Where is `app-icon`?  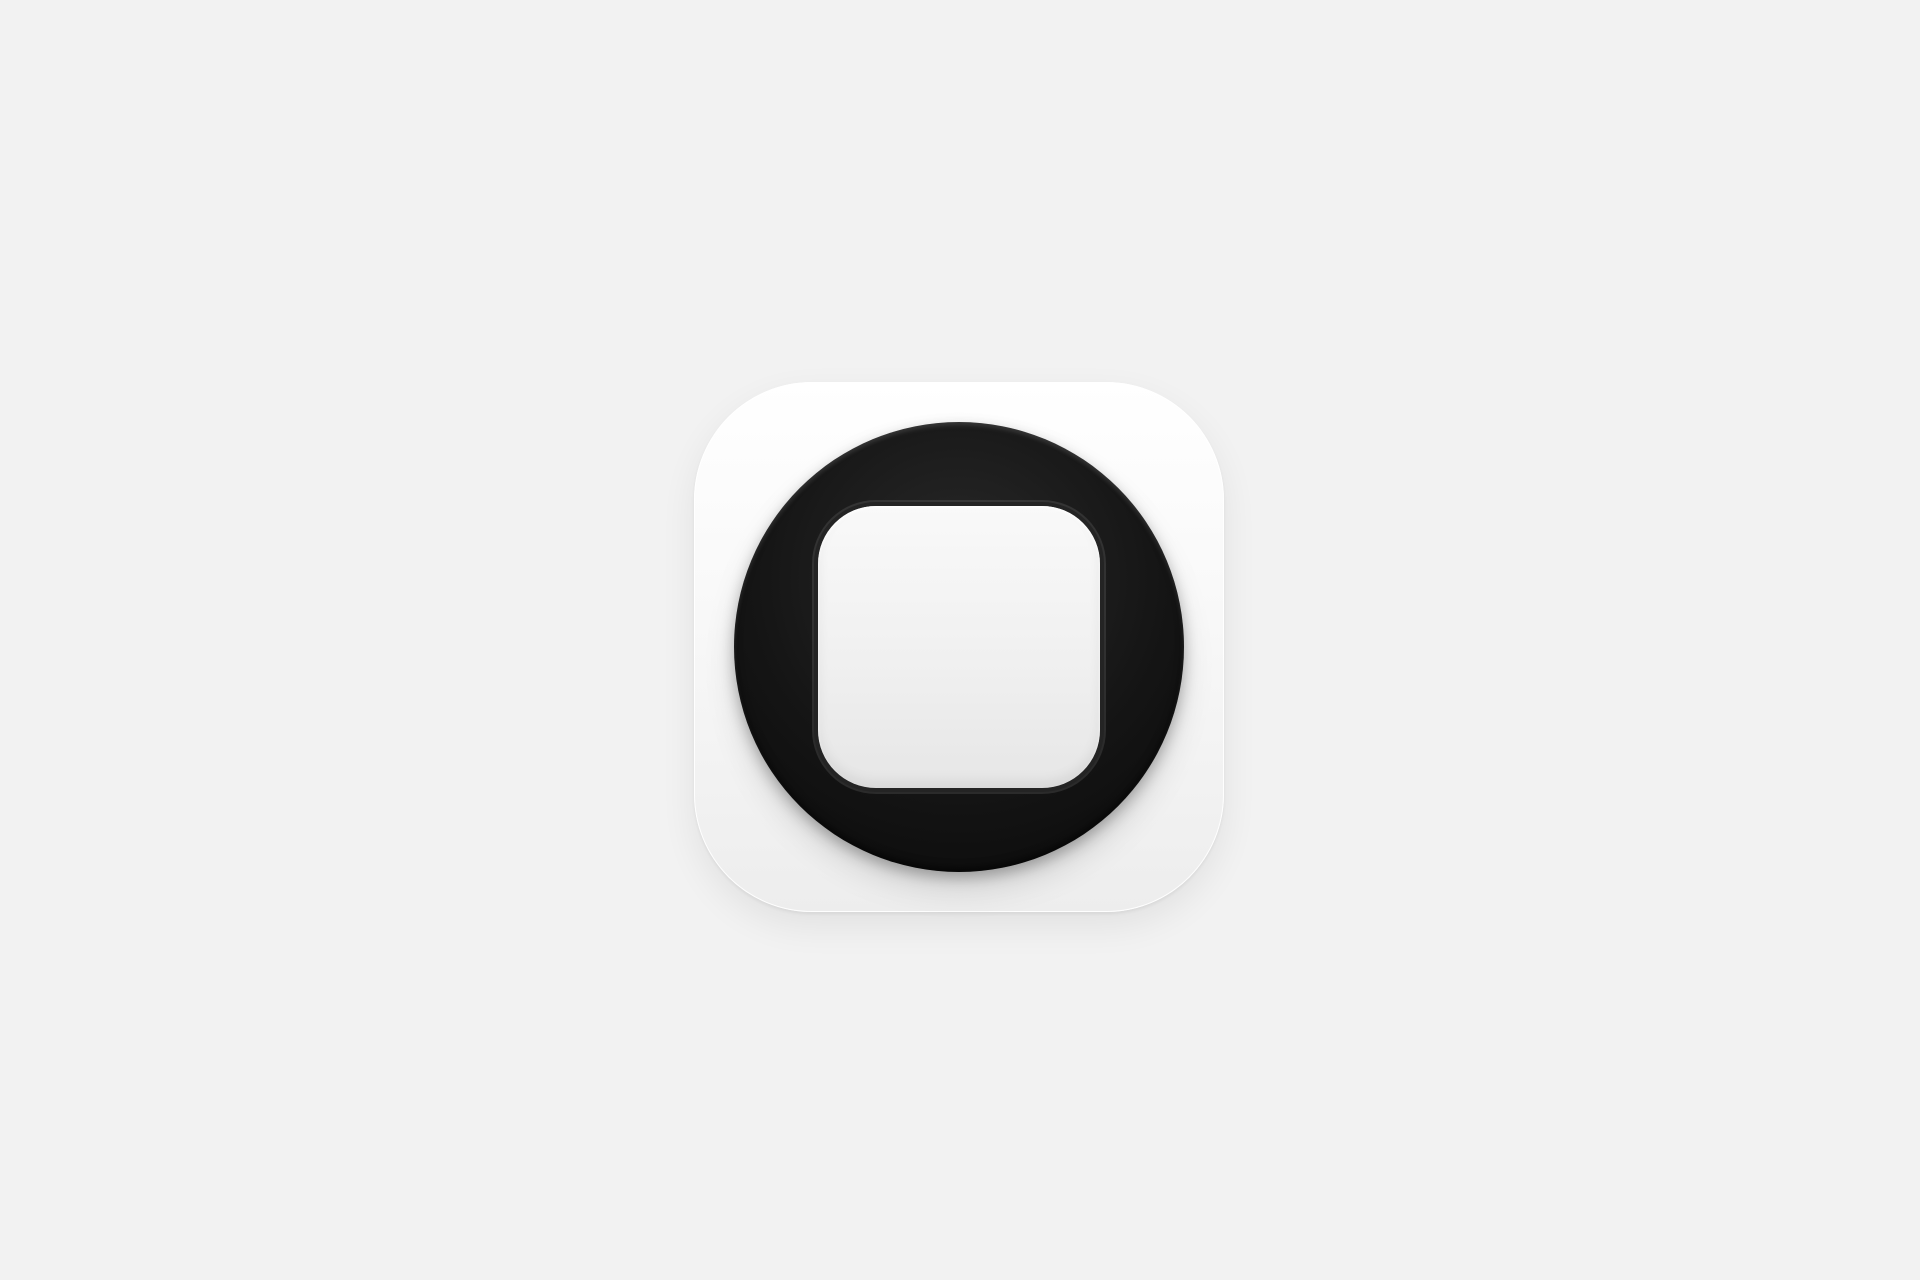
app-icon is located at coordinates (959, 647).